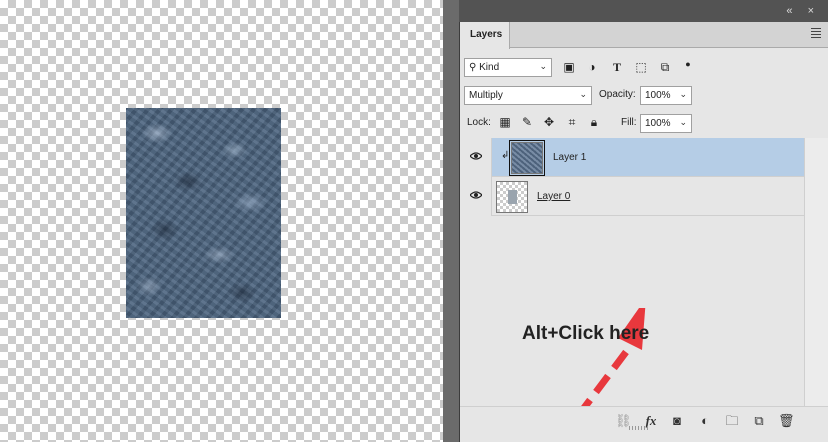 This screenshot has height=442, width=828. Describe the element at coordinates (629, 122) in the screenshot. I see `fill-label: Fill:` at that location.